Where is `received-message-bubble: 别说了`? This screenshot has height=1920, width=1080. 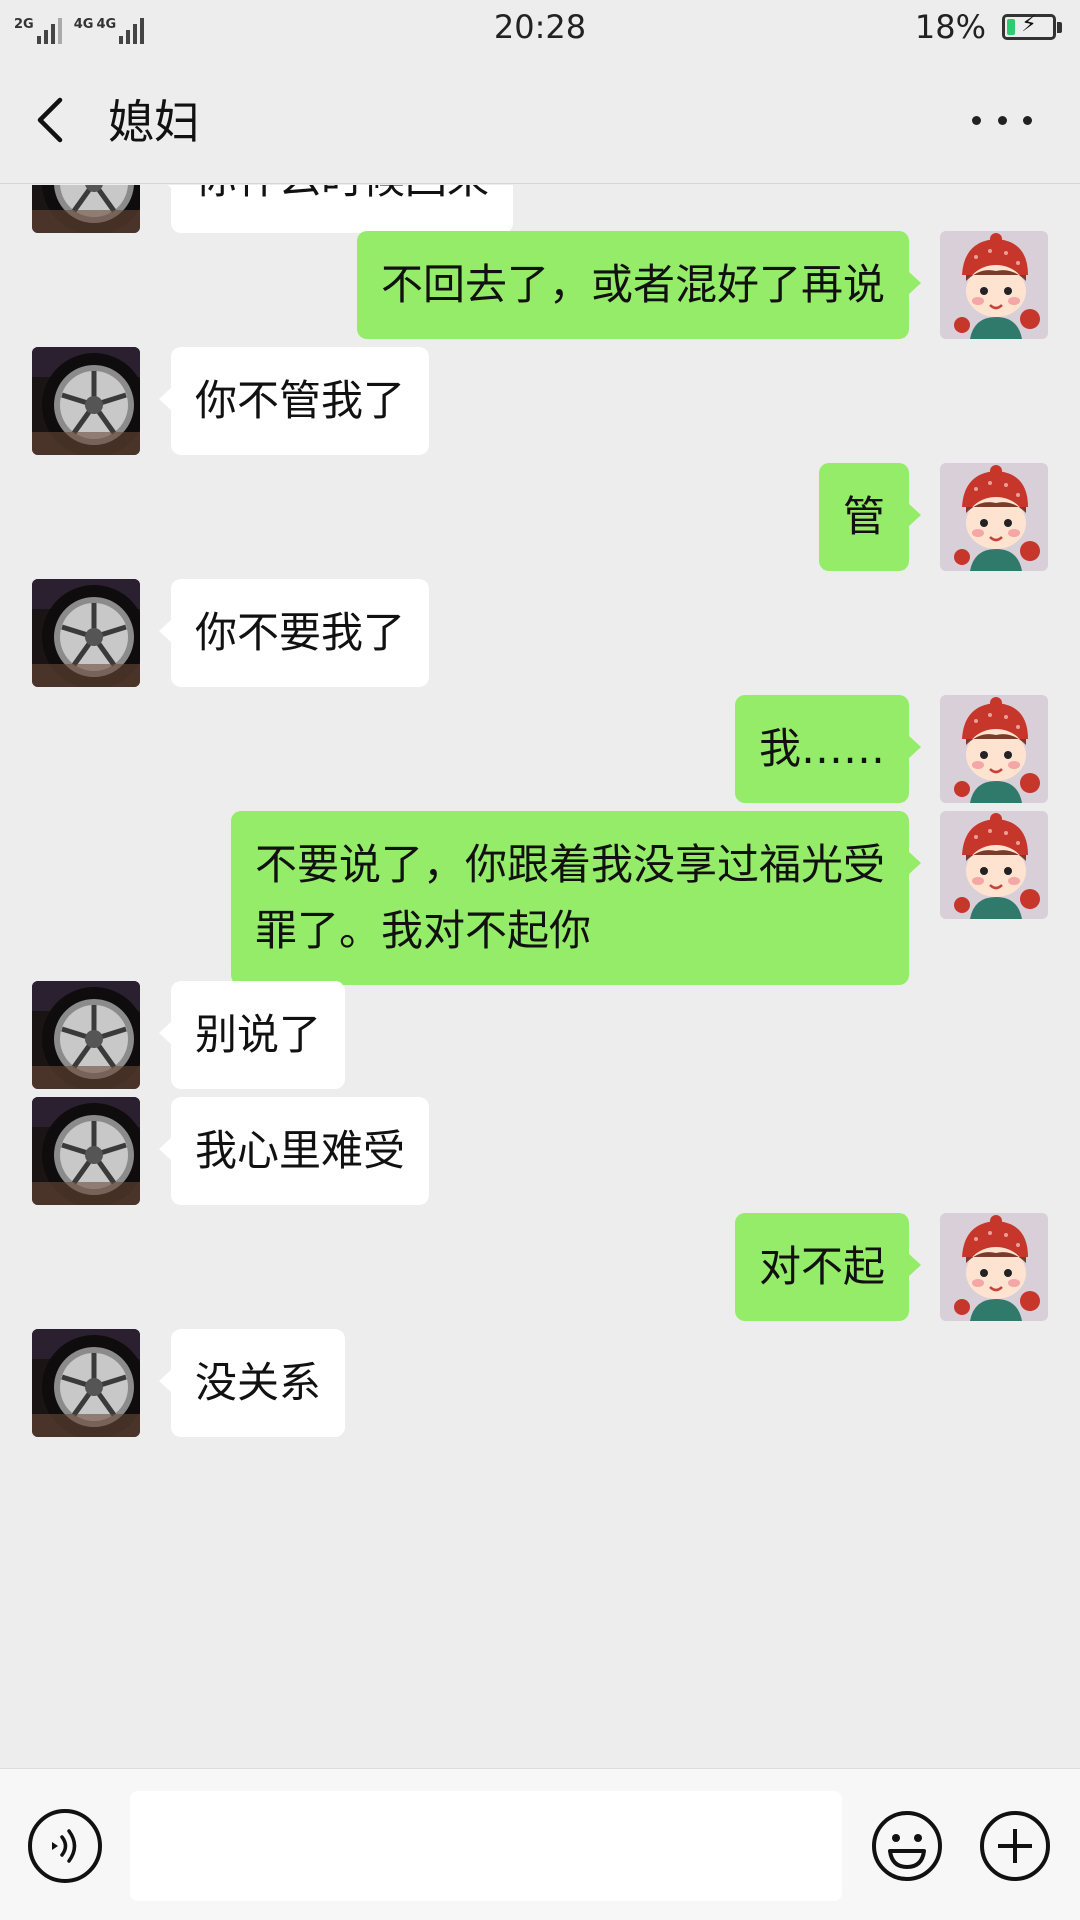 received-message-bubble: 别说了 is located at coordinates (252, 1035).